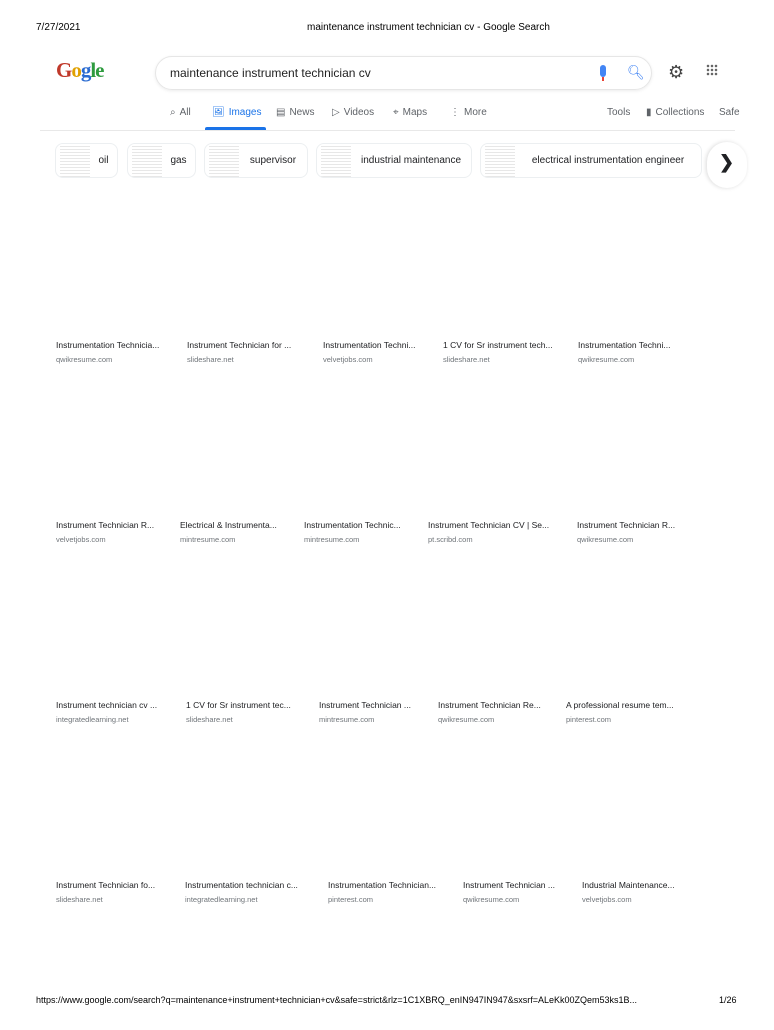 The height and width of the screenshot is (1030, 774). What do you see at coordinates (455, 112) in the screenshot?
I see `more-vert-icon: ⋮` at bounding box center [455, 112].